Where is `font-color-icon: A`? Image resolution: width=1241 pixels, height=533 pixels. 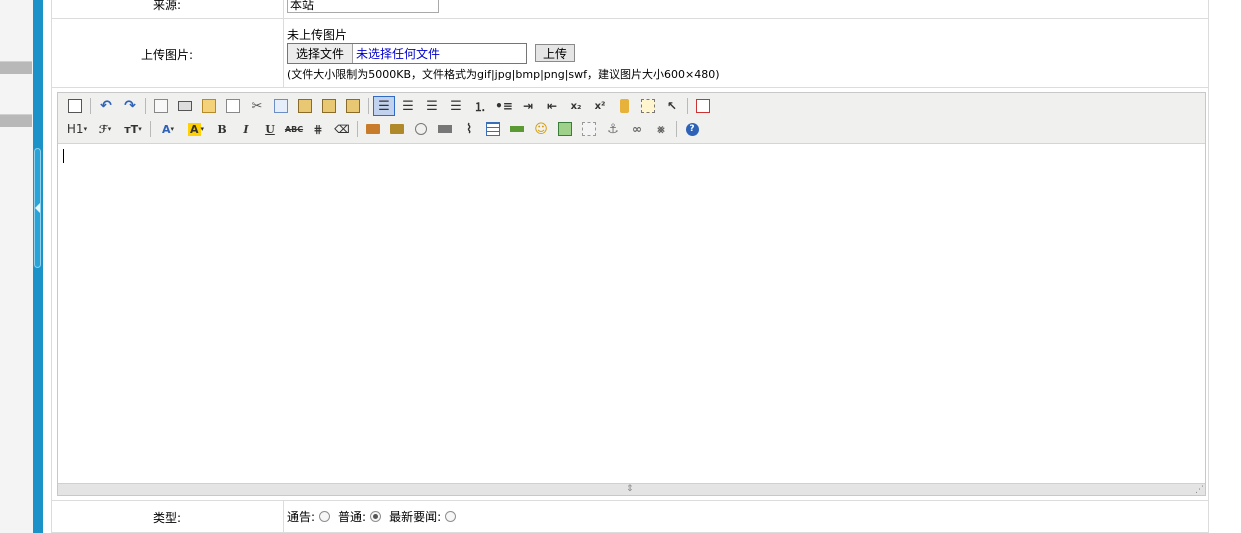
font-color-icon: A is located at coordinates (166, 129).